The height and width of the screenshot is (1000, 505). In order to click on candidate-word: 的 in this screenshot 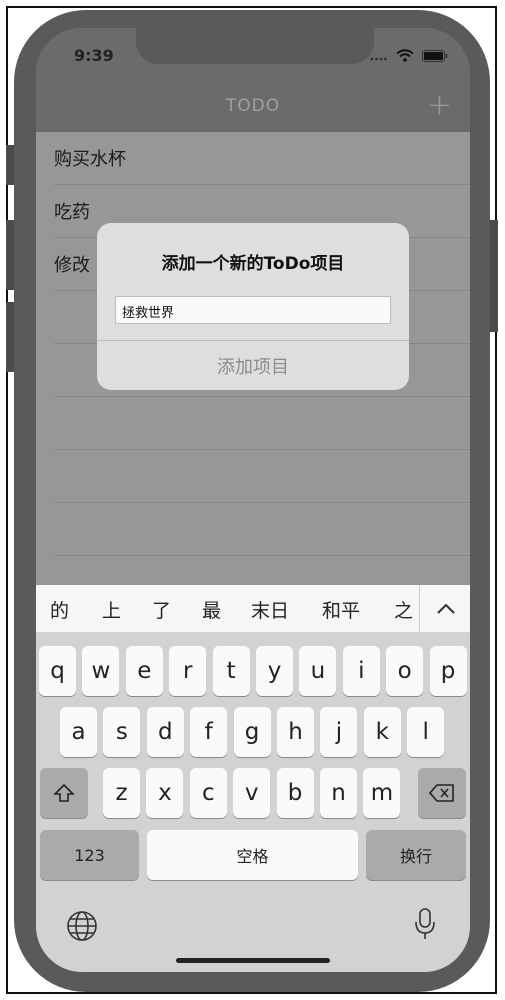, I will do `click(59, 609)`.